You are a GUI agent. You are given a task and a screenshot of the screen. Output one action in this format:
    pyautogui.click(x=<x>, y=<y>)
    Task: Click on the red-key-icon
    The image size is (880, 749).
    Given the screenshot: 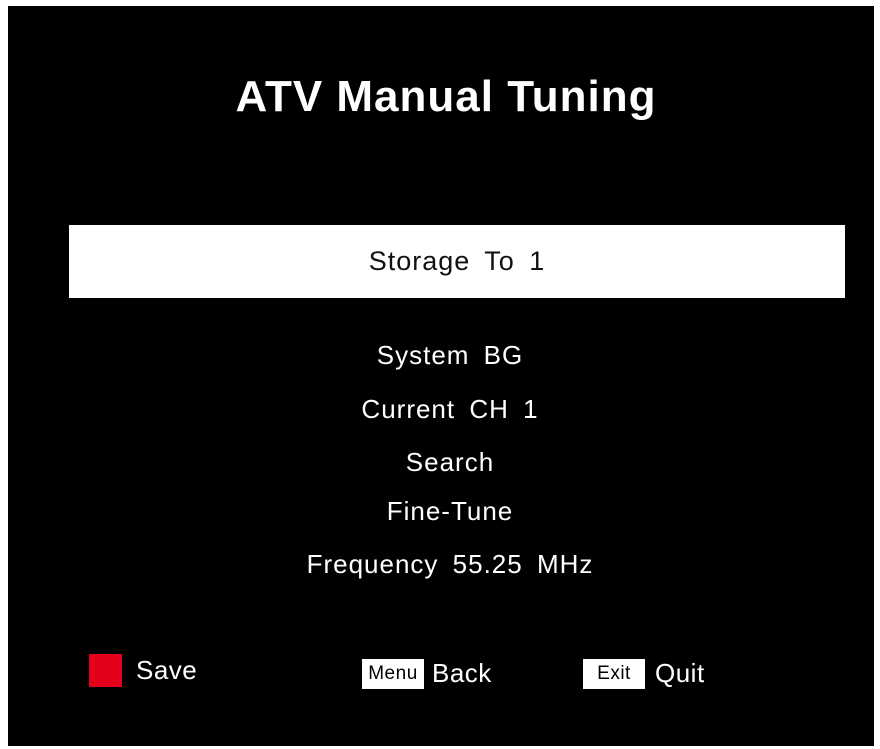 What is the action you would take?
    pyautogui.click(x=105, y=670)
    